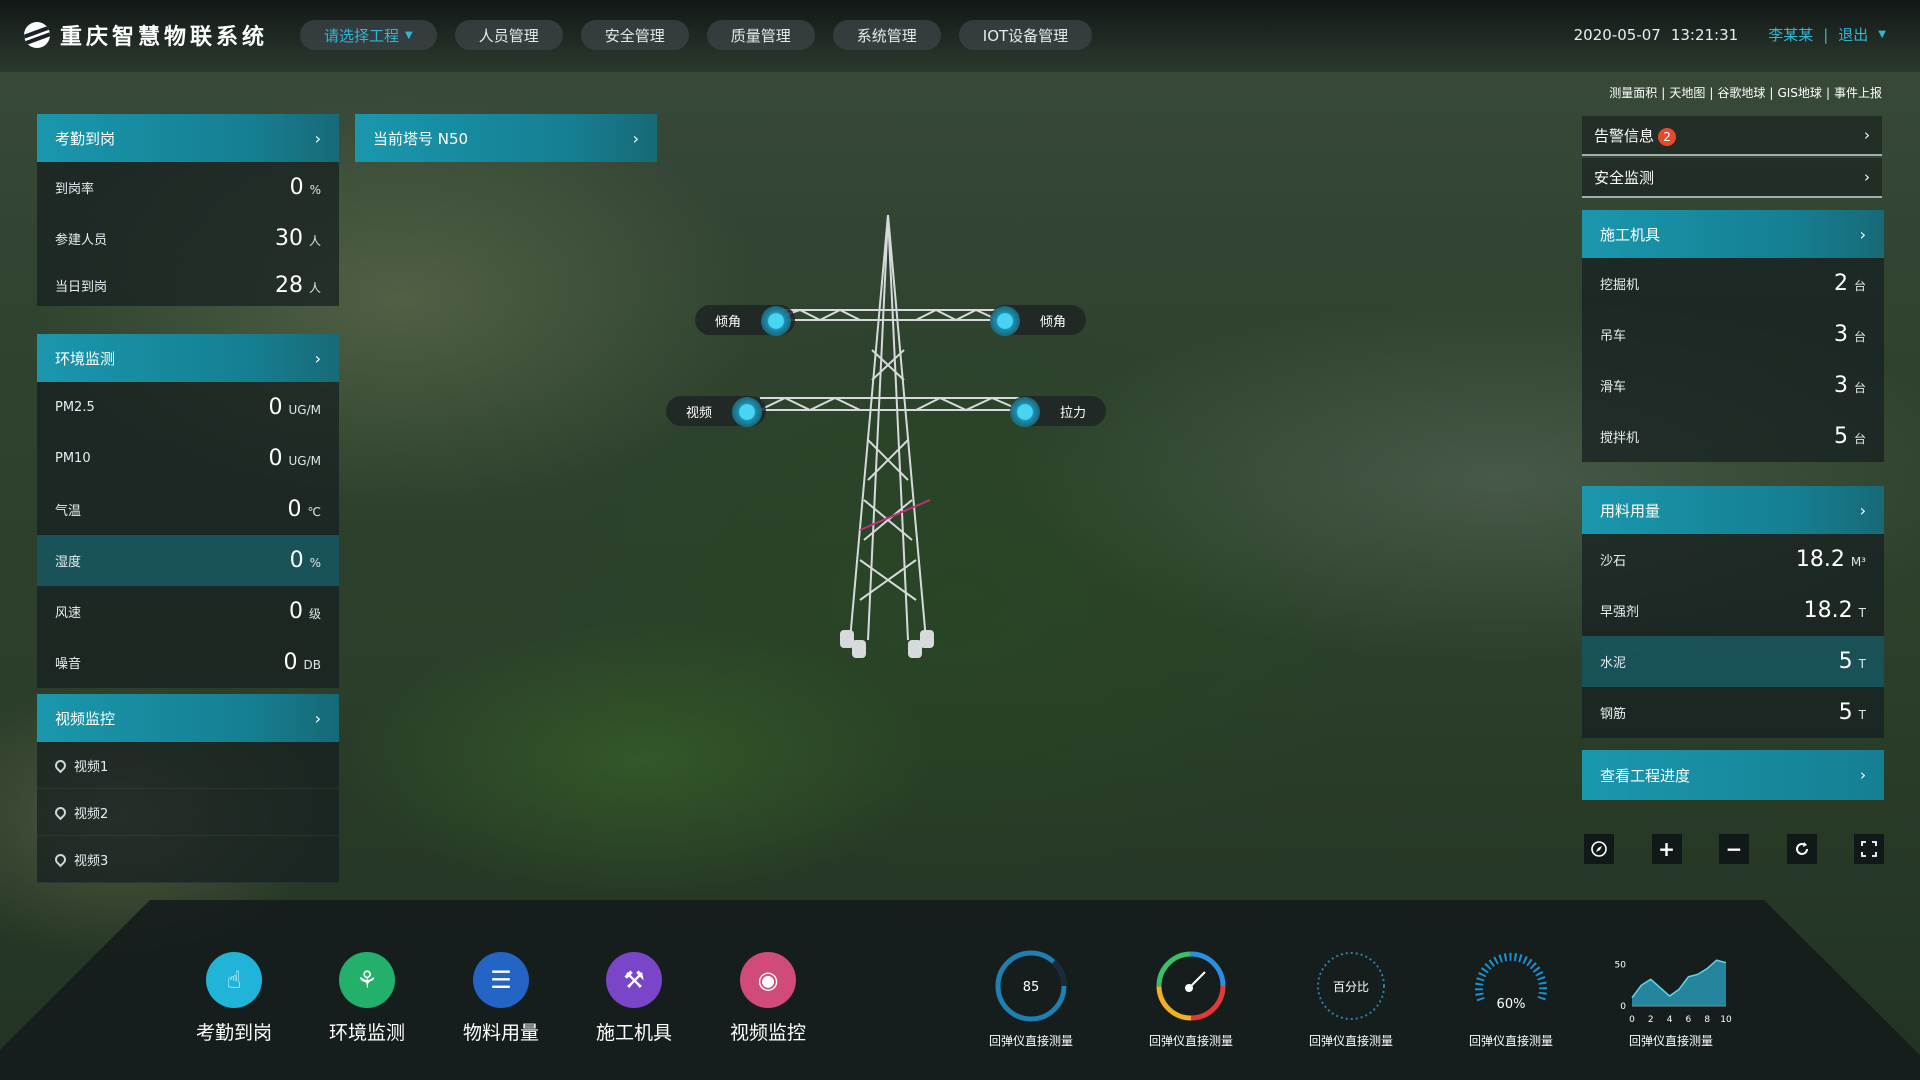 The height and width of the screenshot is (1080, 1920). I want to click on environment-row: PM10 0 UG/M, so click(188, 458).